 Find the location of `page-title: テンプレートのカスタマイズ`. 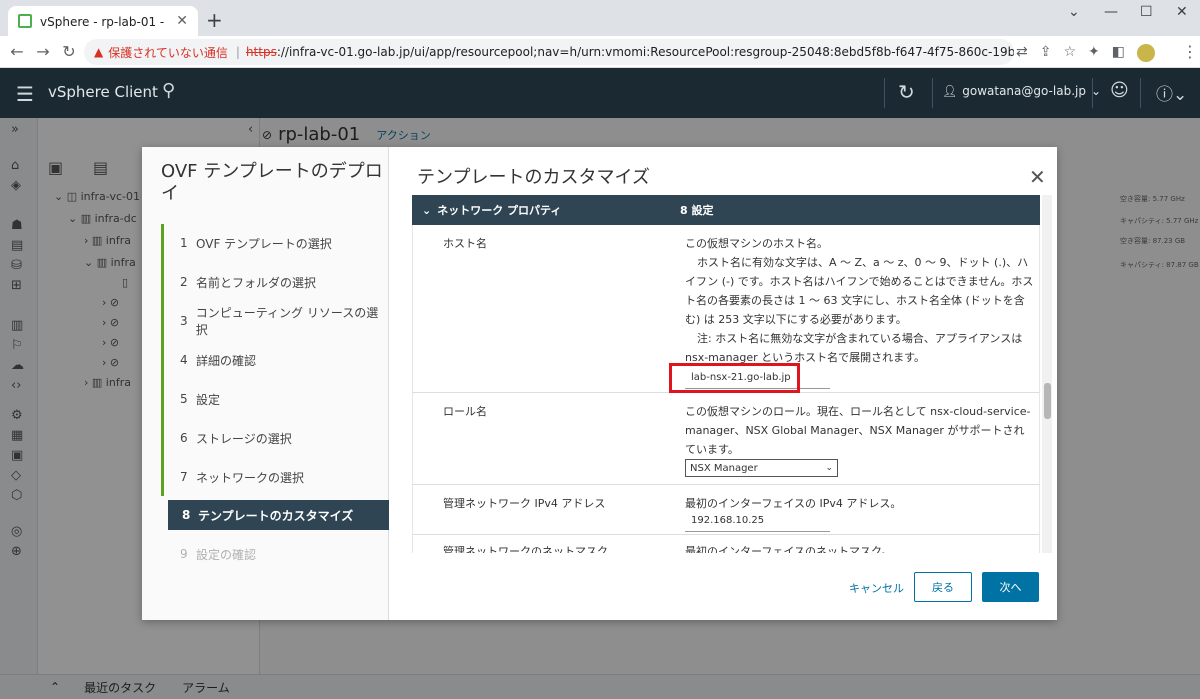

page-title: テンプレートのカスタマイズ is located at coordinates (533, 177).